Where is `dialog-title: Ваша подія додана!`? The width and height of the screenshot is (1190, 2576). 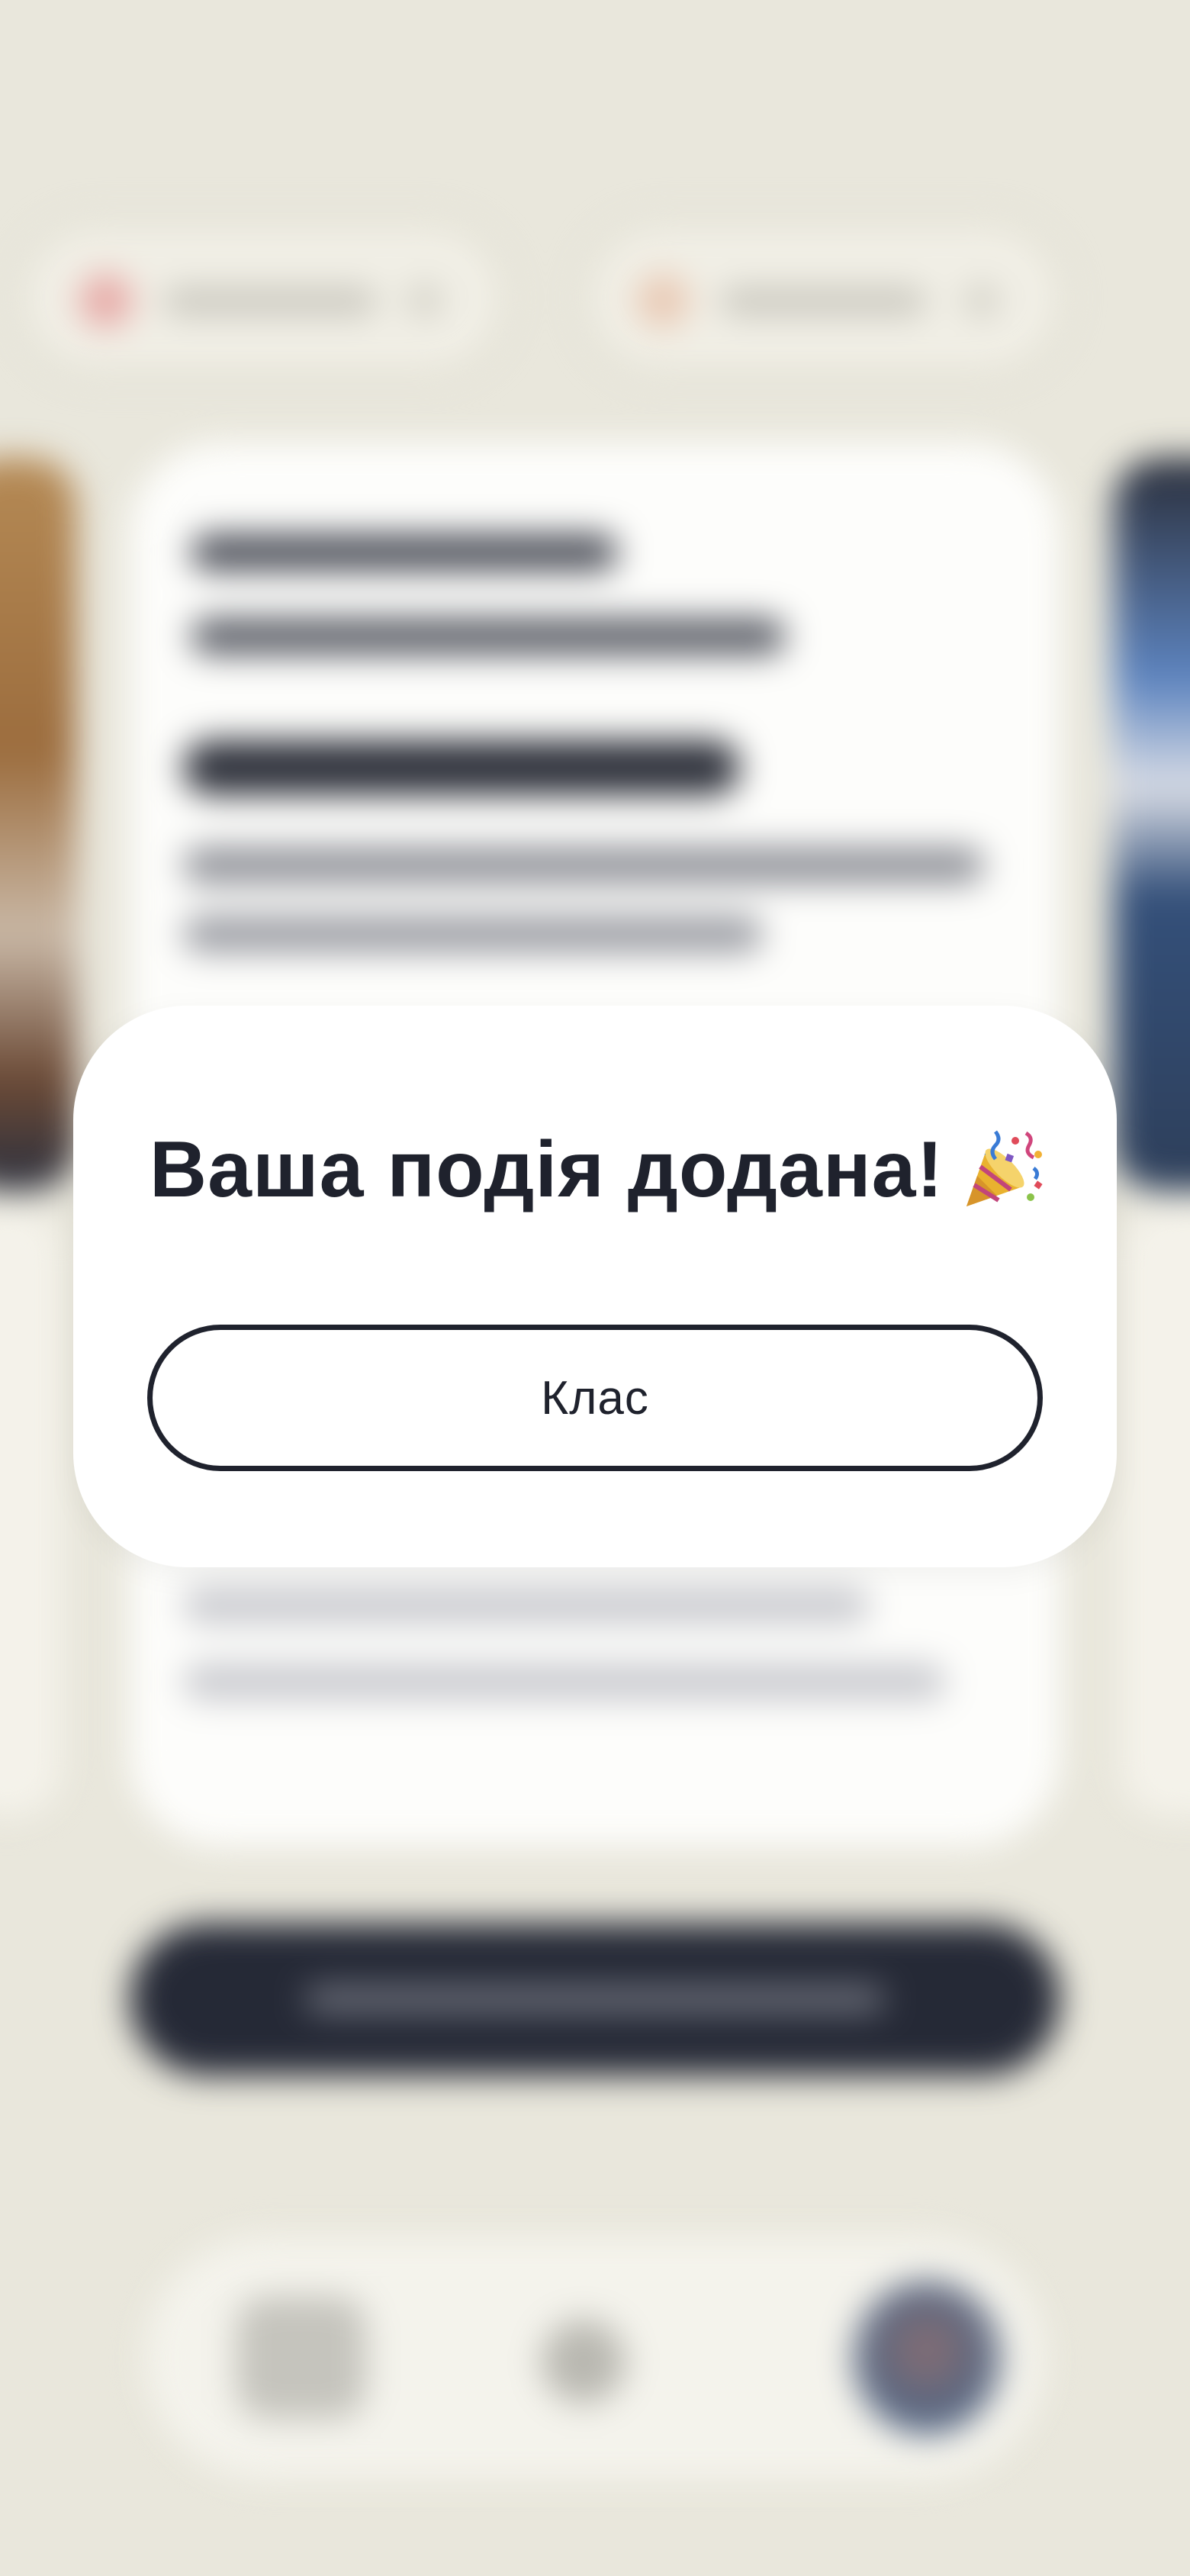 dialog-title: Ваша подія додана! is located at coordinates (547, 1169).